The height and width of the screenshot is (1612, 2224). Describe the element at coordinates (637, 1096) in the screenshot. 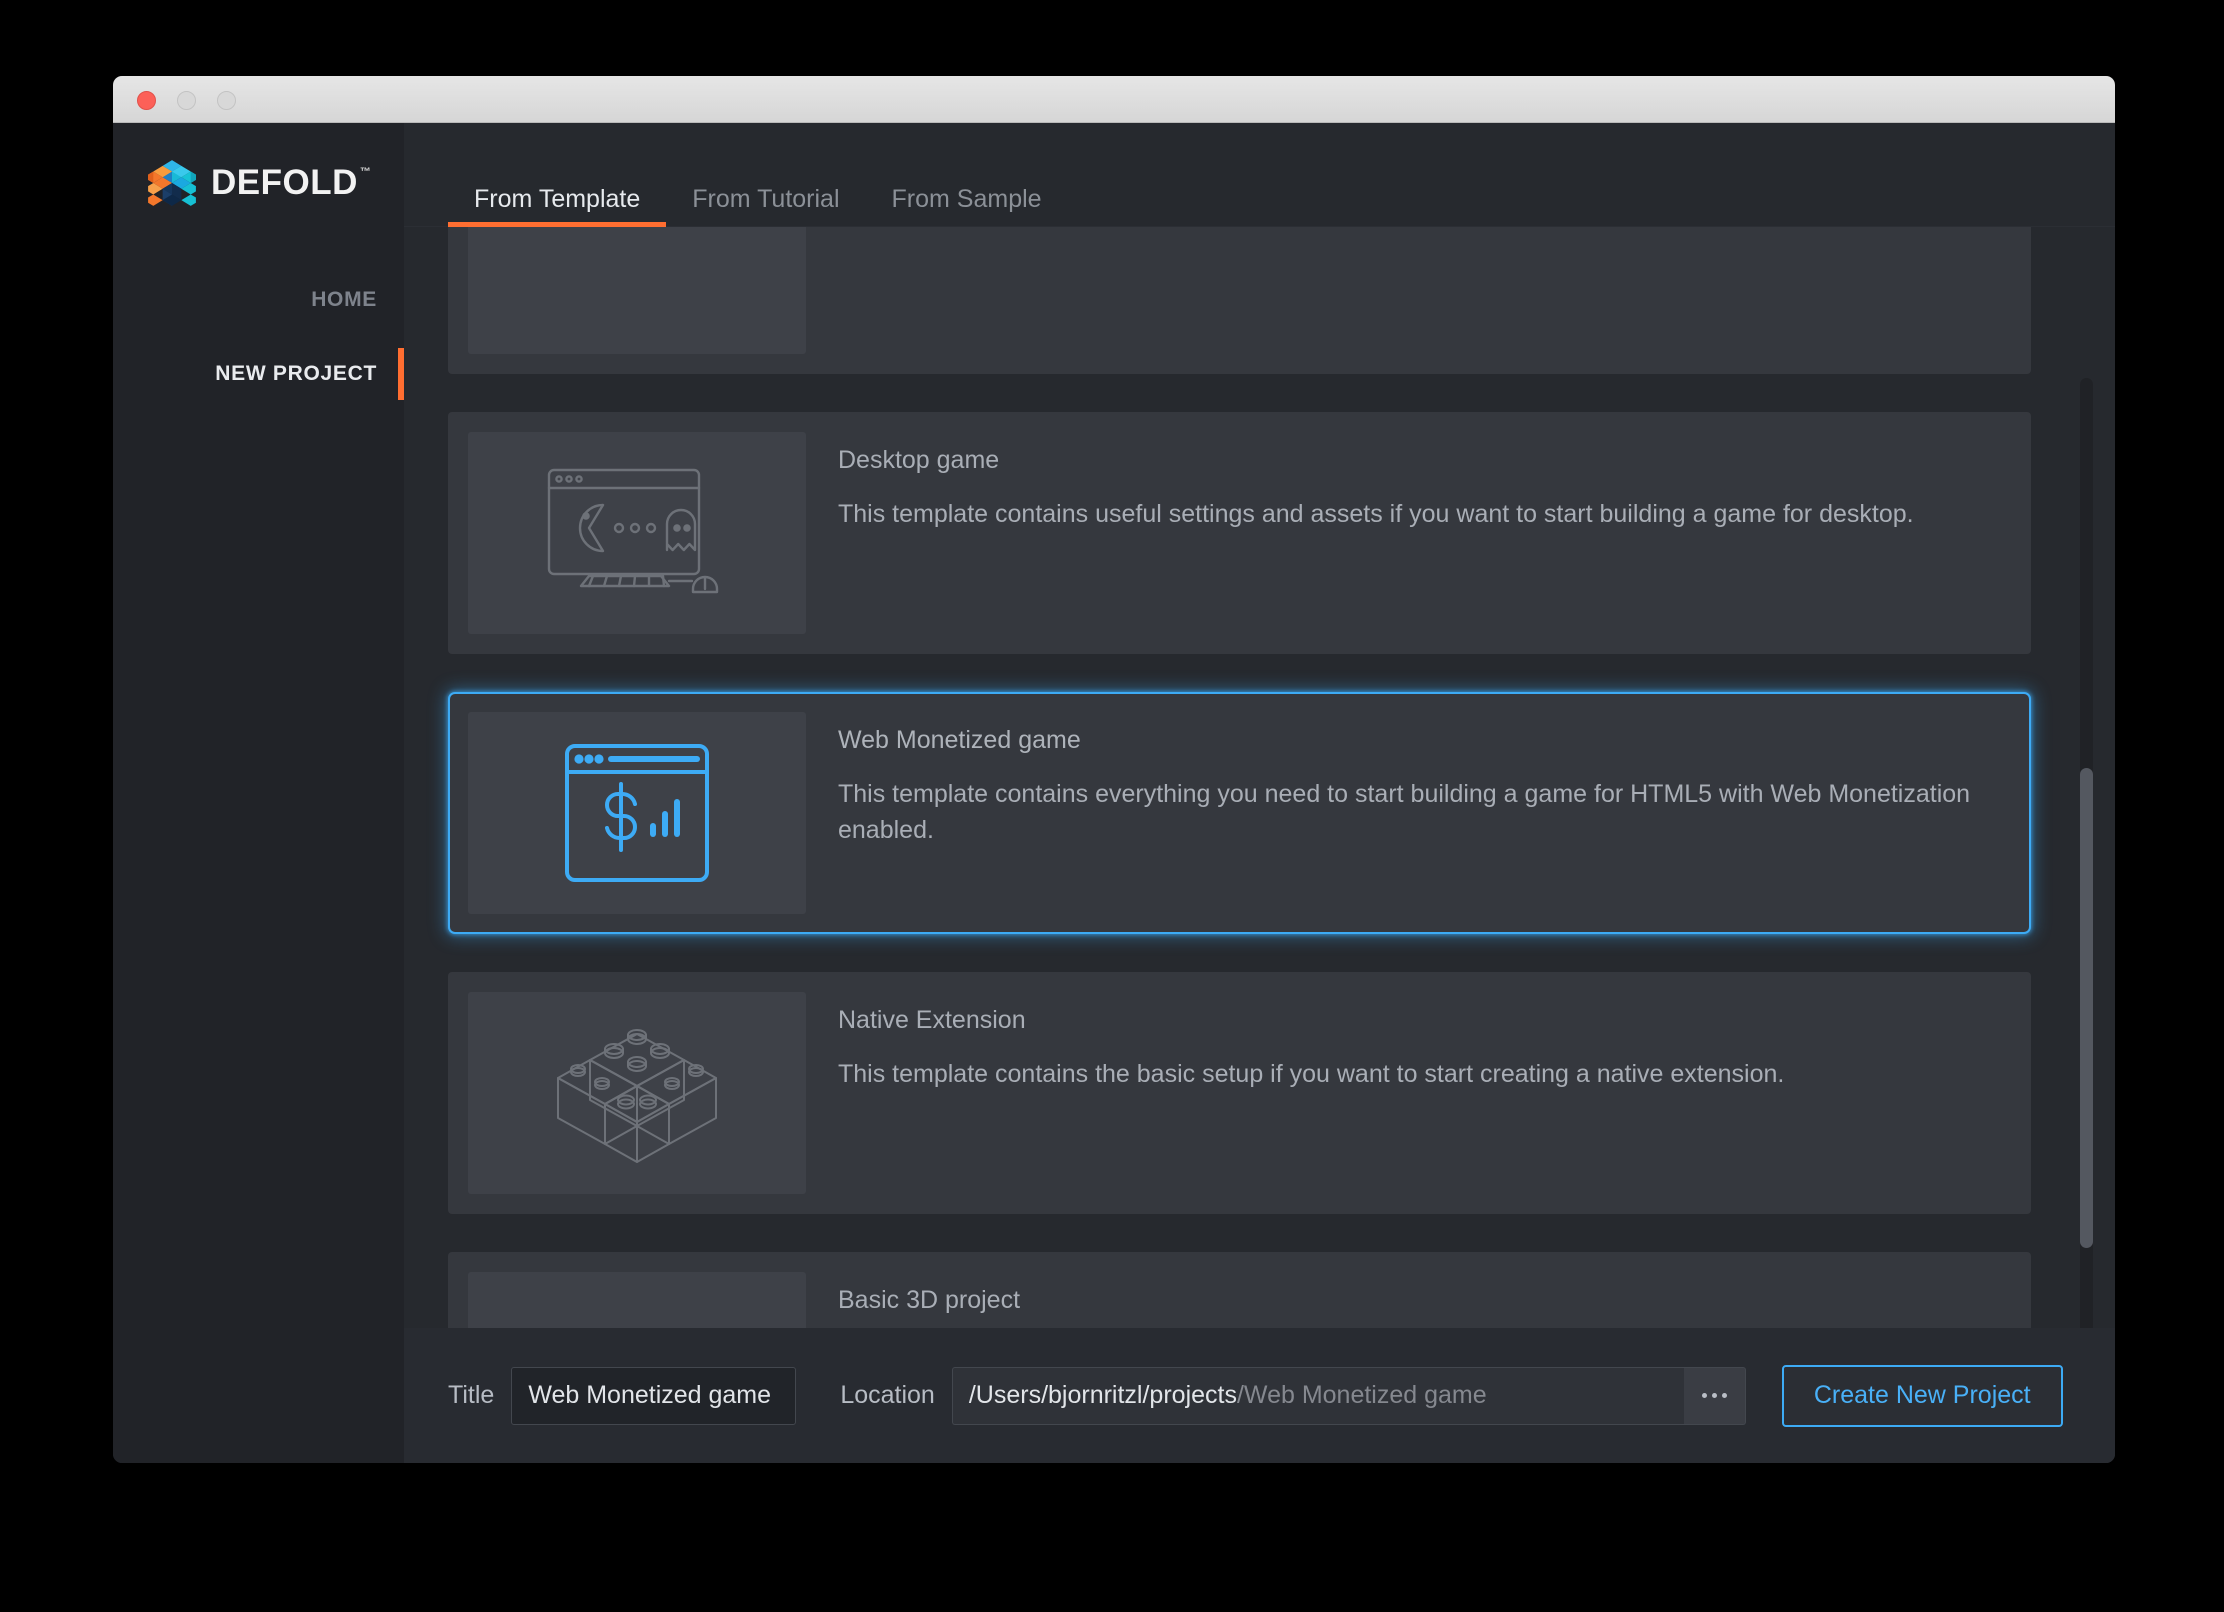

I see `lego-bricks-icon` at that location.